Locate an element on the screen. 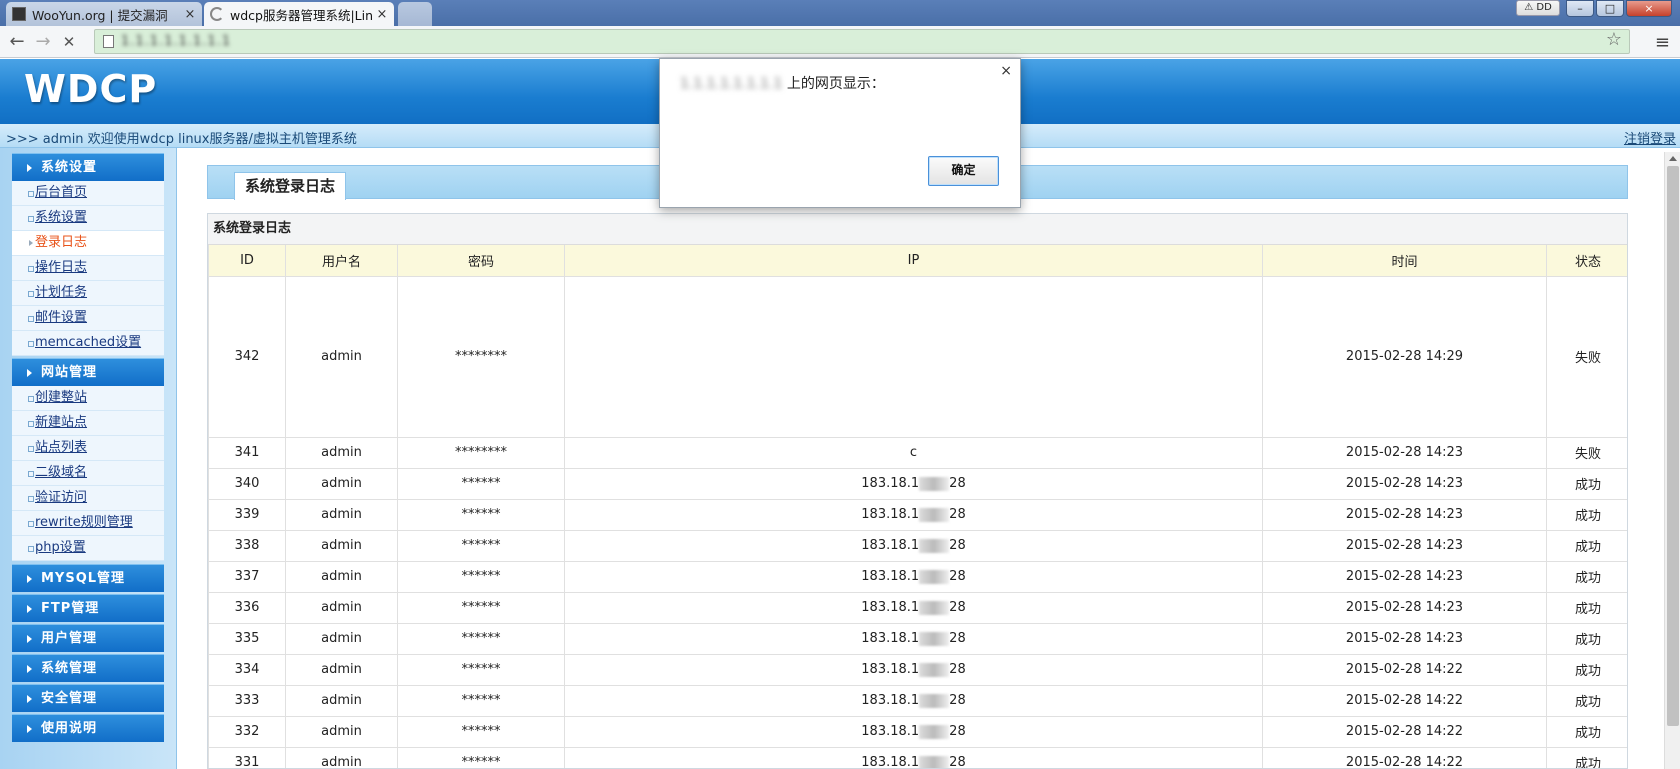 The height and width of the screenshot is (769, 1680). table-header-row: ID 用户名 密码 IP 时间 状态 is located at coordinates (917, 261).